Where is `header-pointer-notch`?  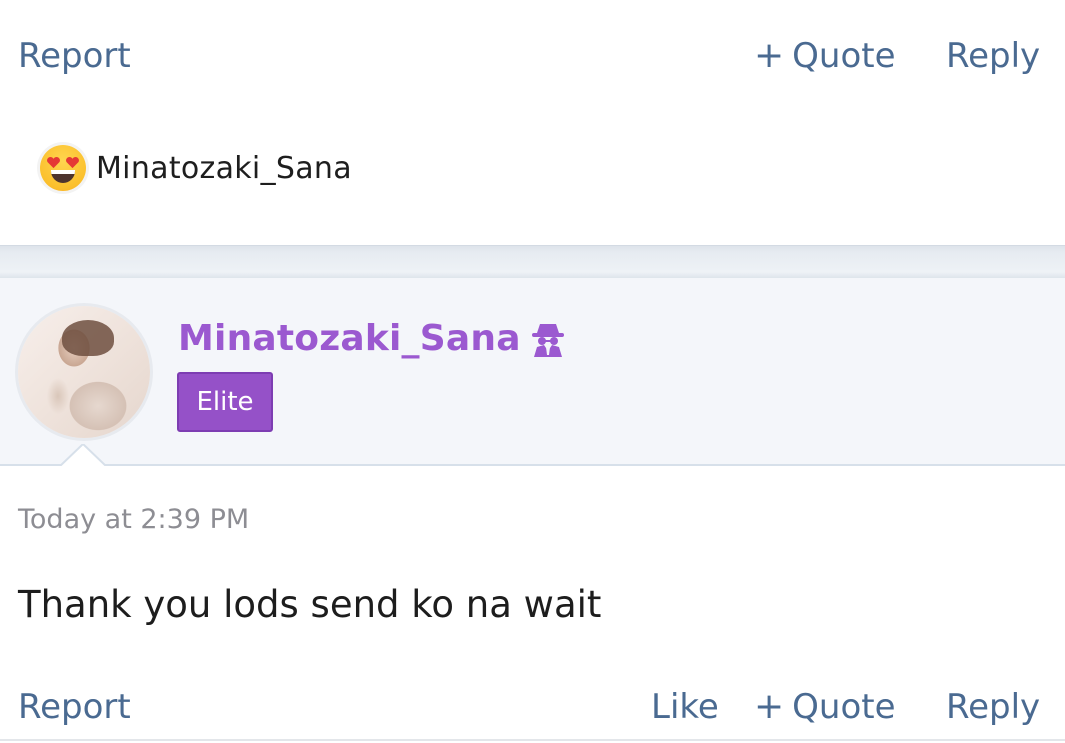
header-pointer-notch is located at coordinates (83, 456).